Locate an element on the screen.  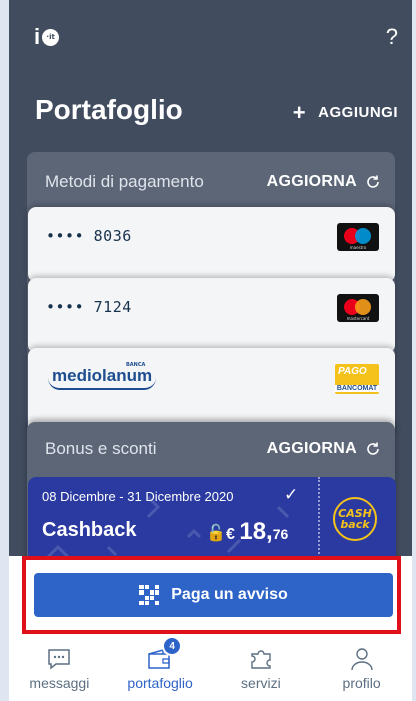
pay-notice-button: Paga un avviso is located at coordinates (213, 595).